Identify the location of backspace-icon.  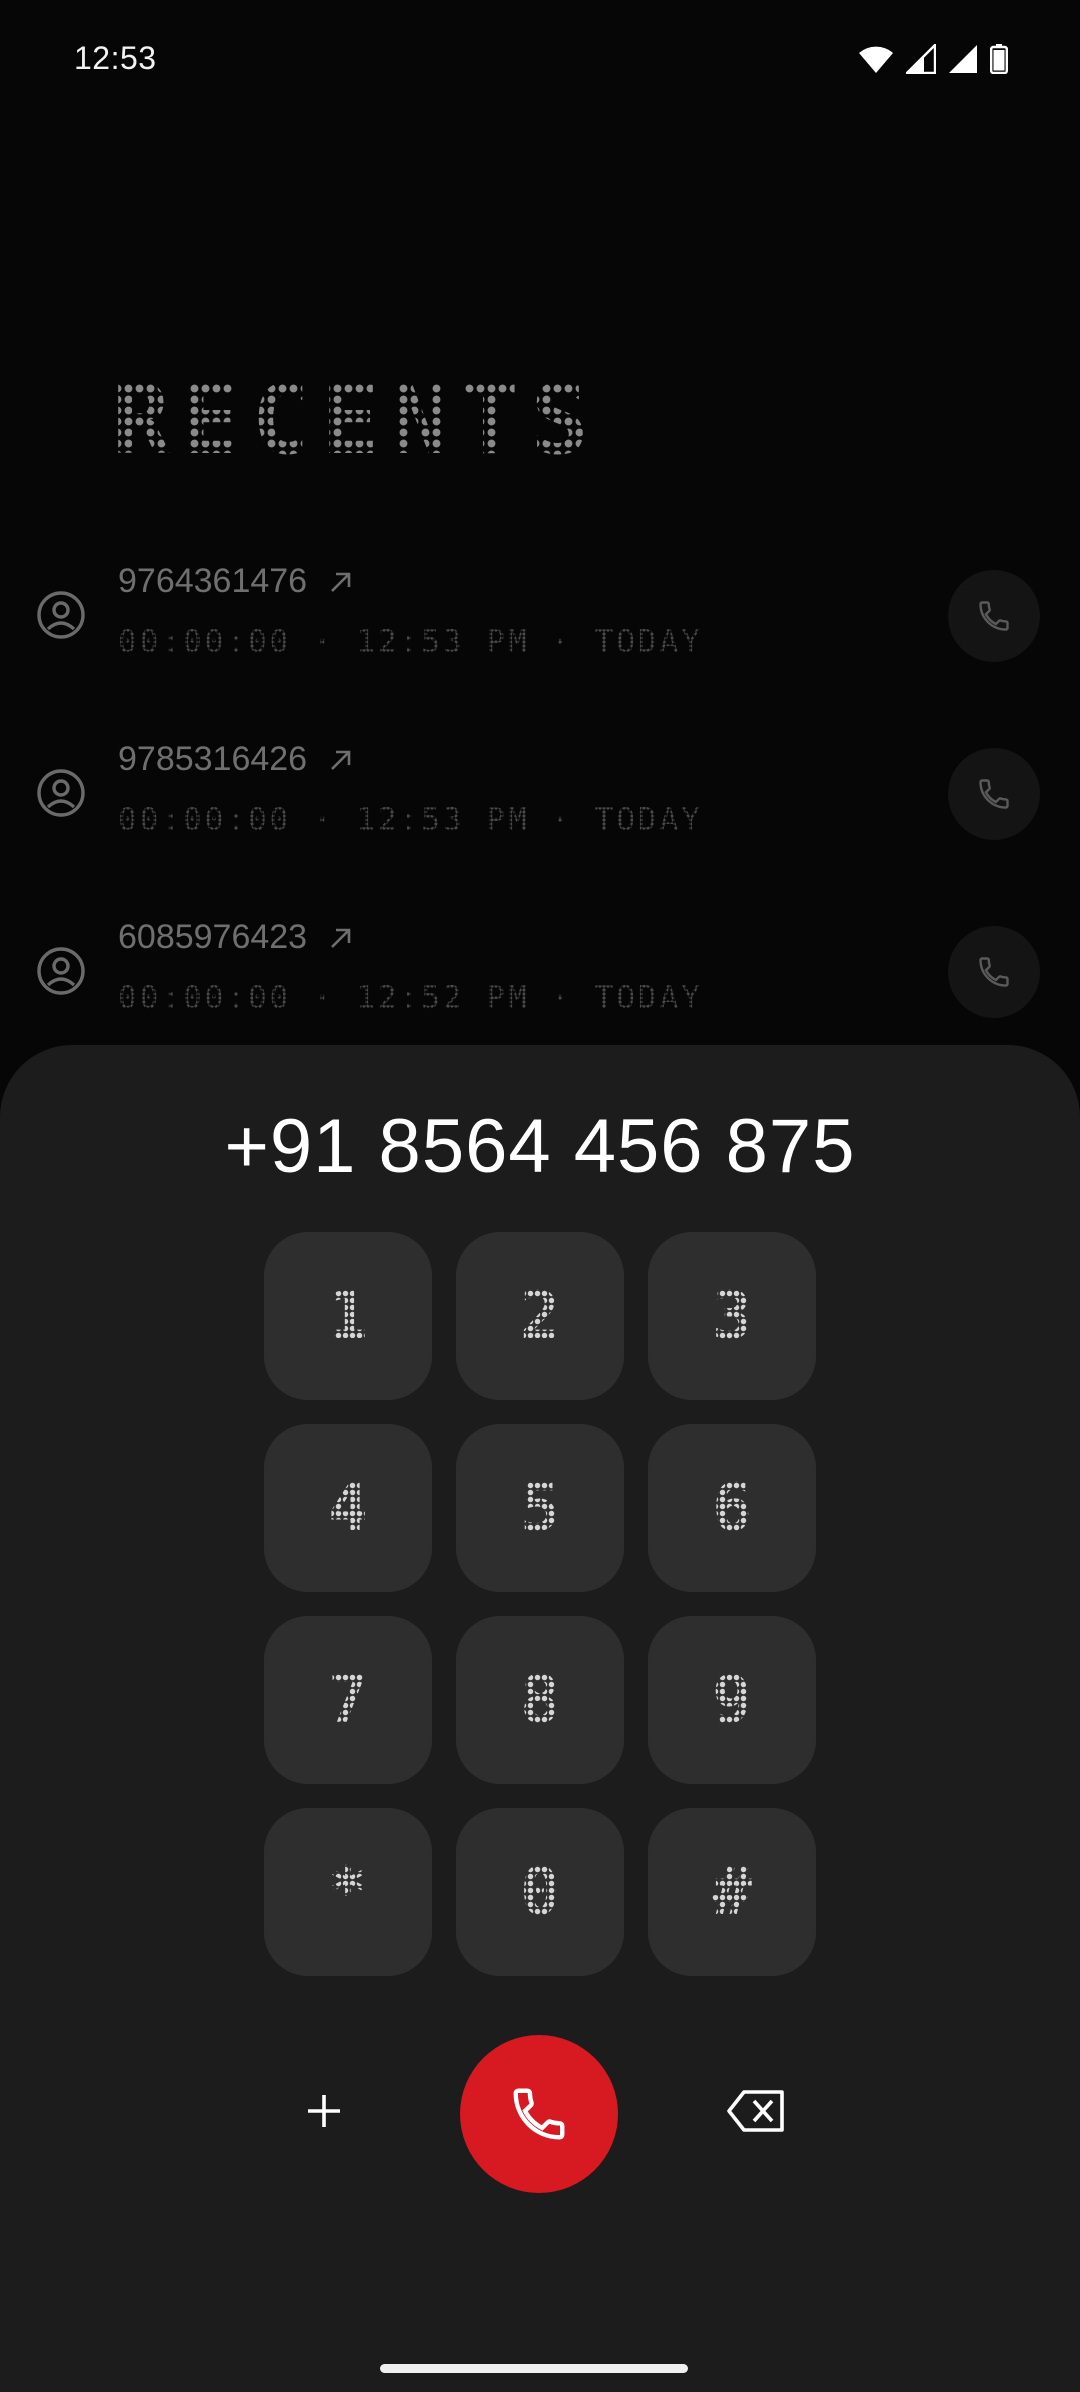
(755, 2111).